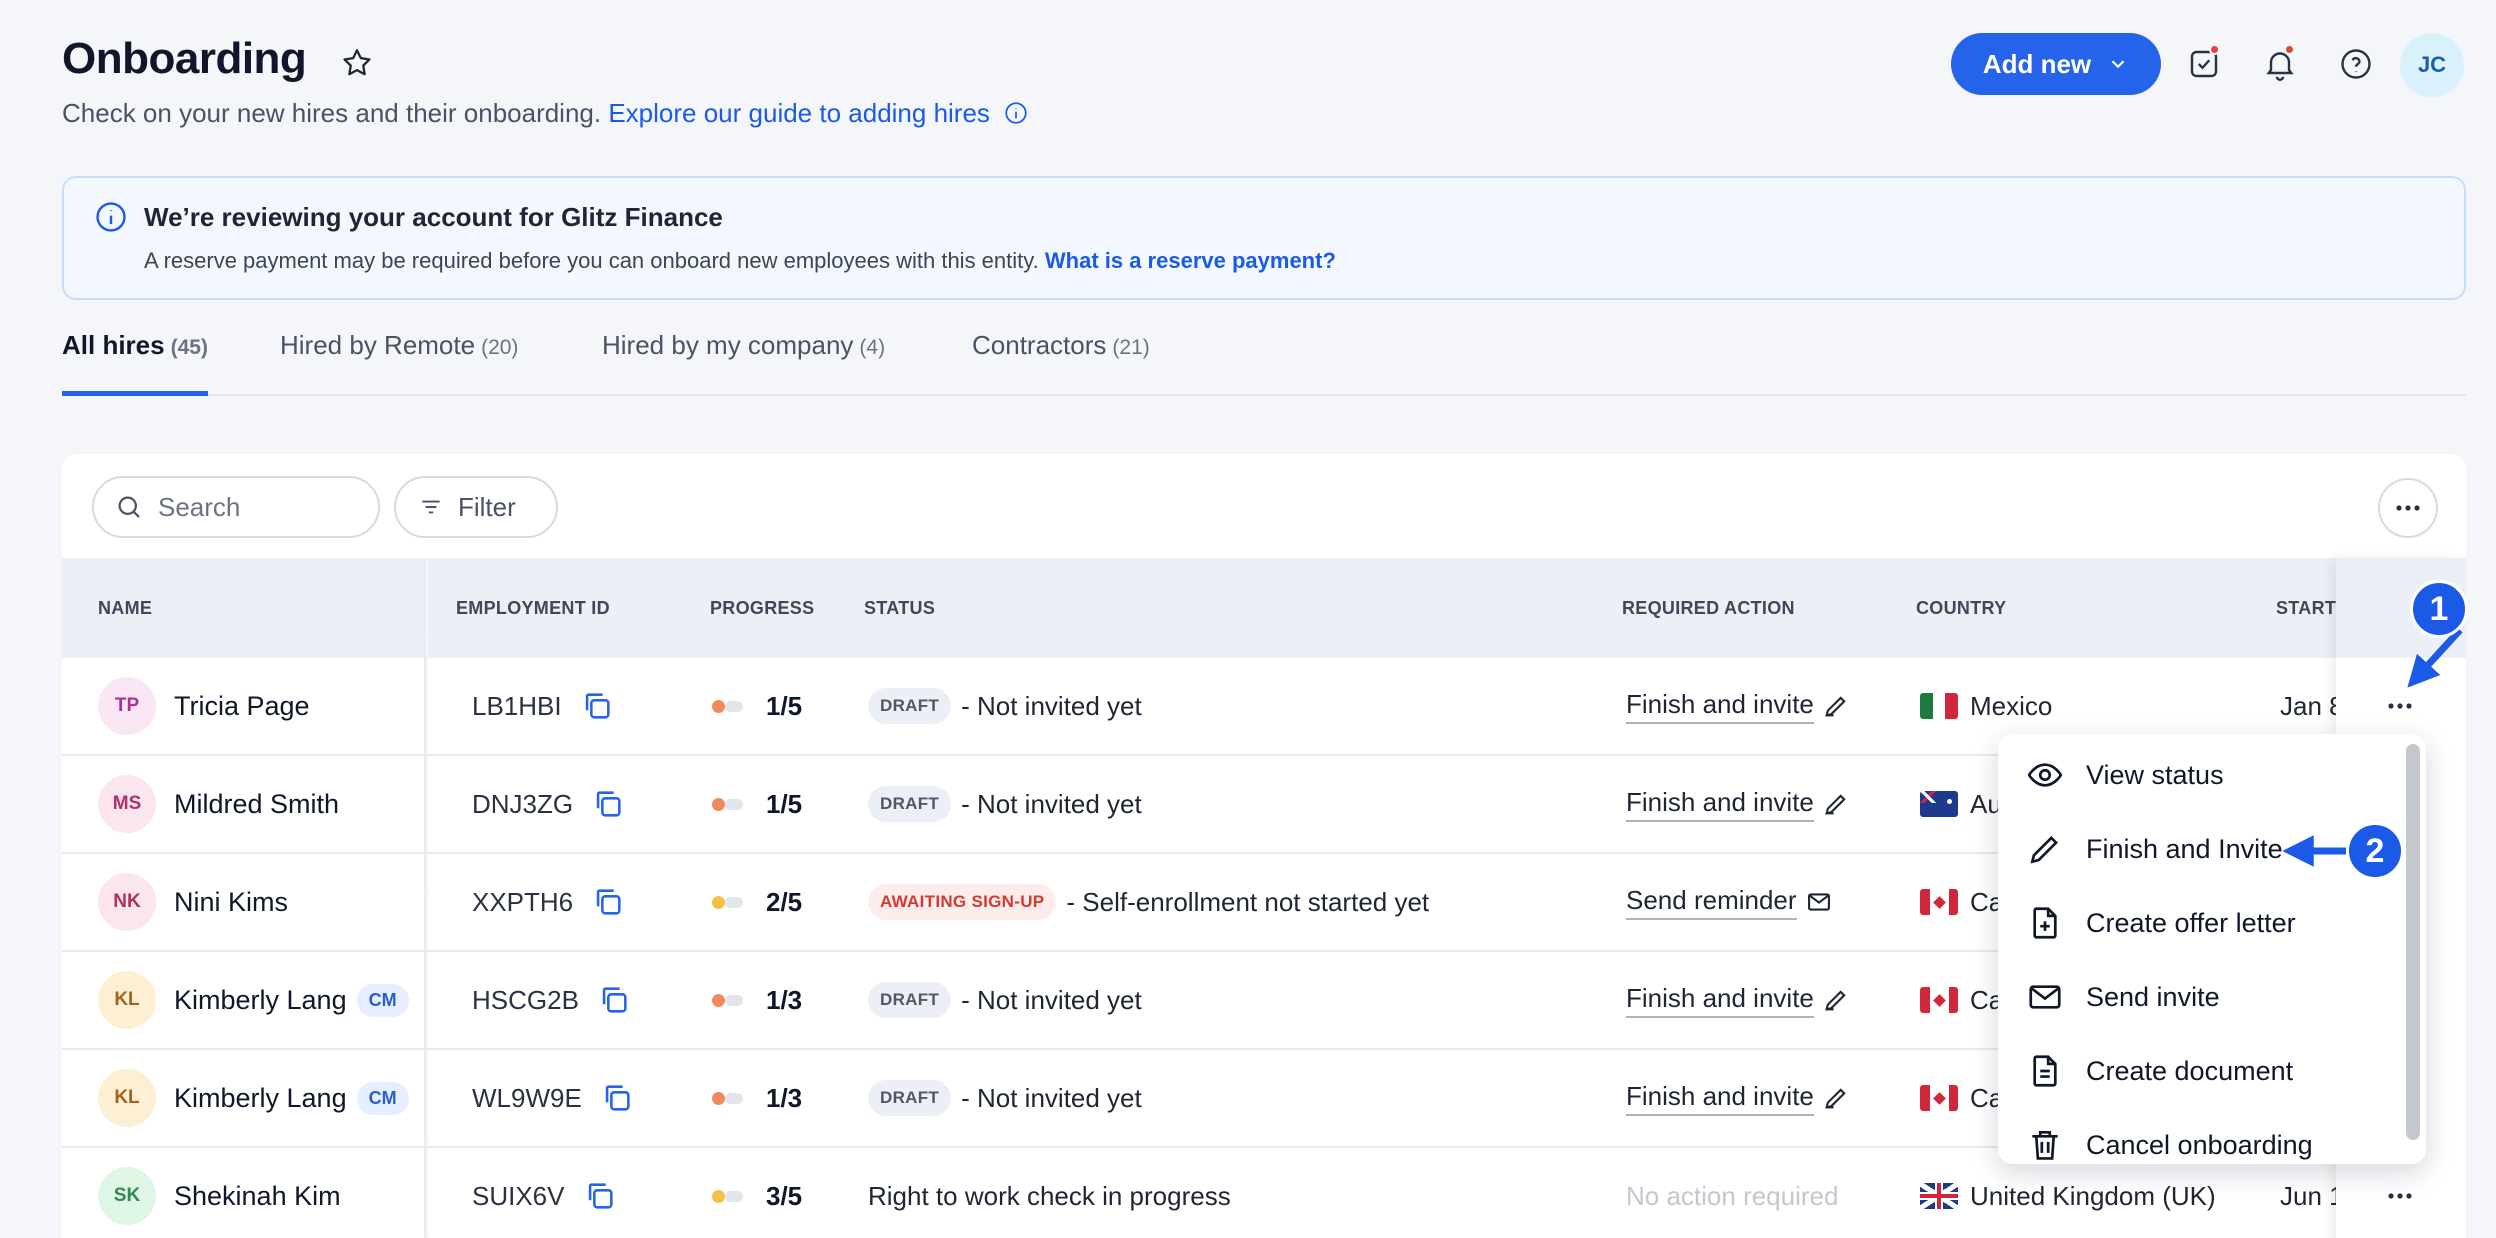 Image resolution: width=2496 pixels, height=1238 pixels. I want to click on menu-finish-and-invite: Finish and Invite, so click(2198, 849).